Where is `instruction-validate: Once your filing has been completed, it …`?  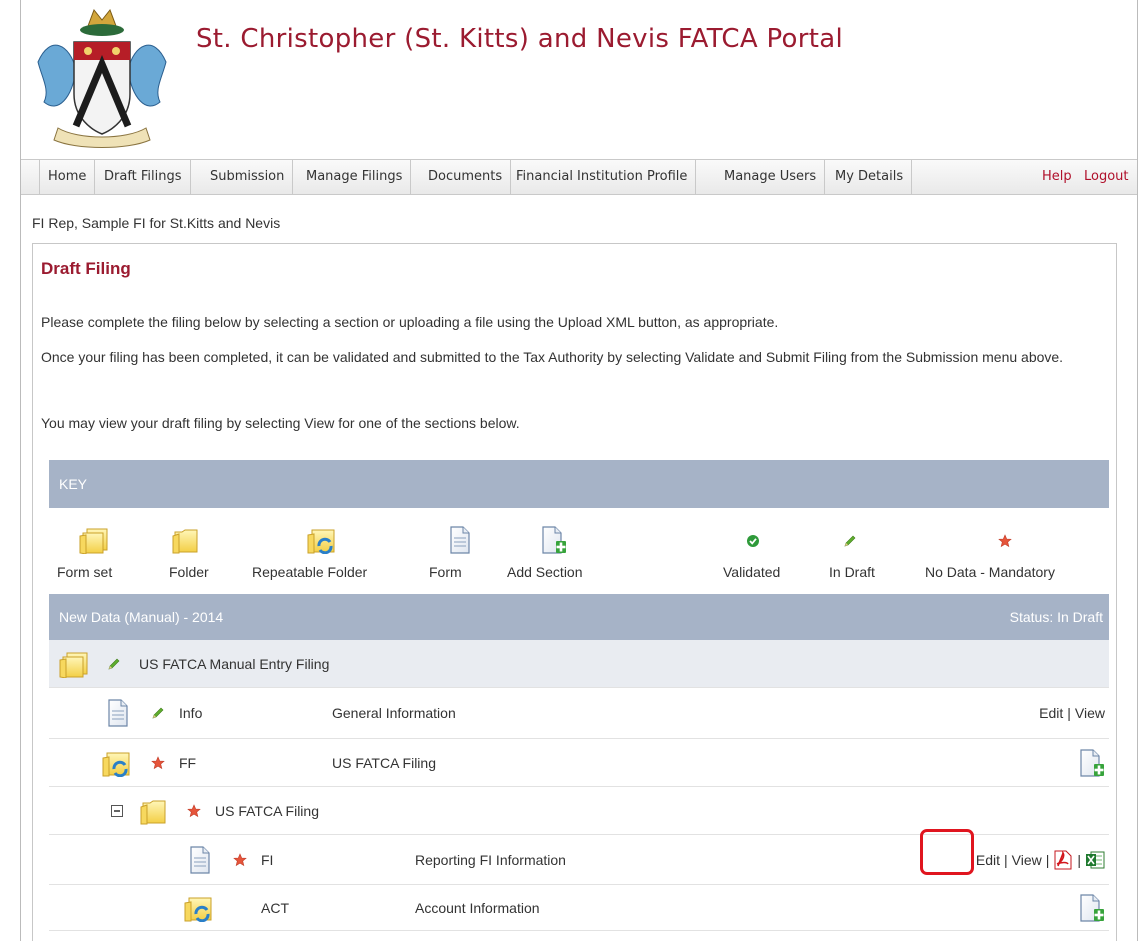 instruction-validate: Once your filing has been completed, it … is located at coordinates (552, 357).